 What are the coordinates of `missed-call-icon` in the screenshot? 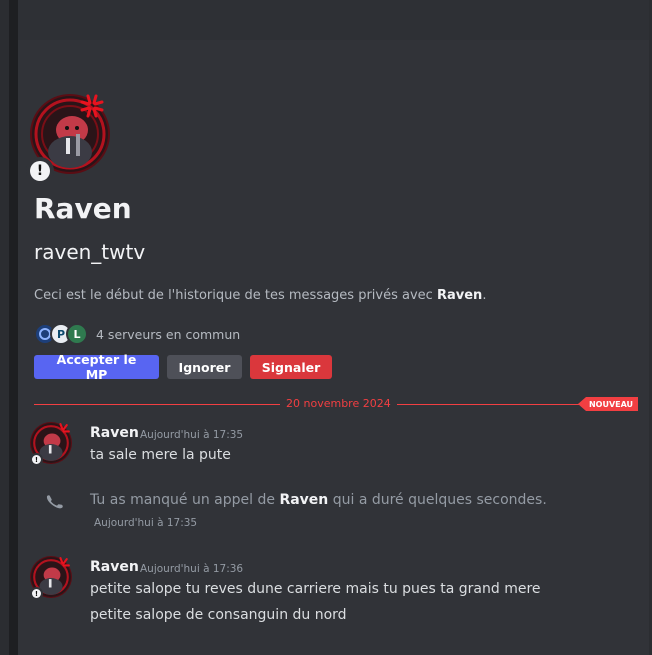 It's located at (54, 502).